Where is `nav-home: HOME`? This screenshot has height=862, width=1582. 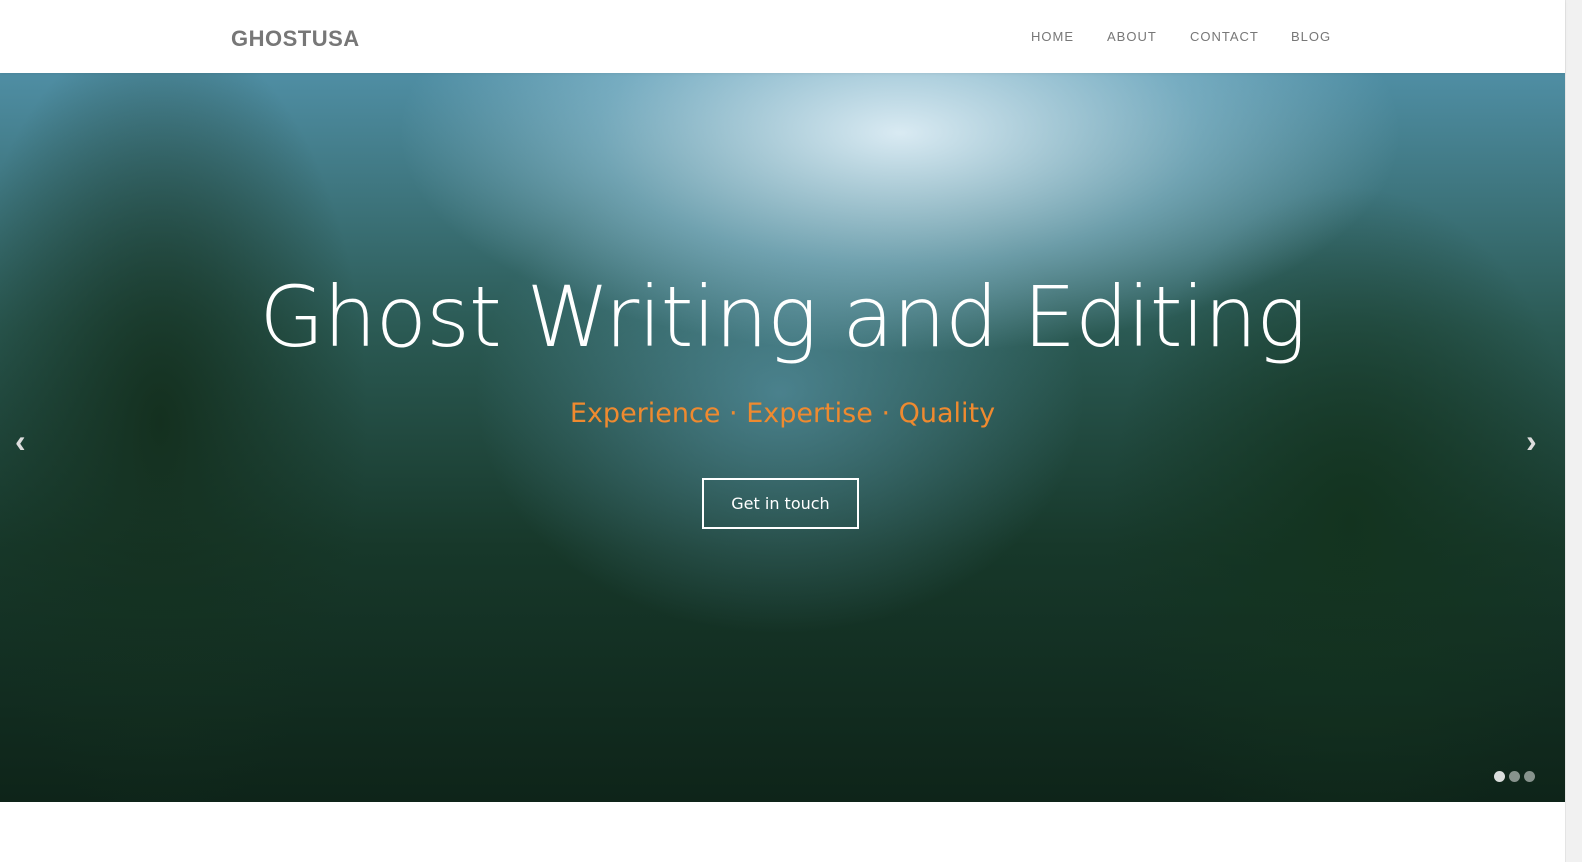
nav-home: HOME is located at coordinates (1052, 36).